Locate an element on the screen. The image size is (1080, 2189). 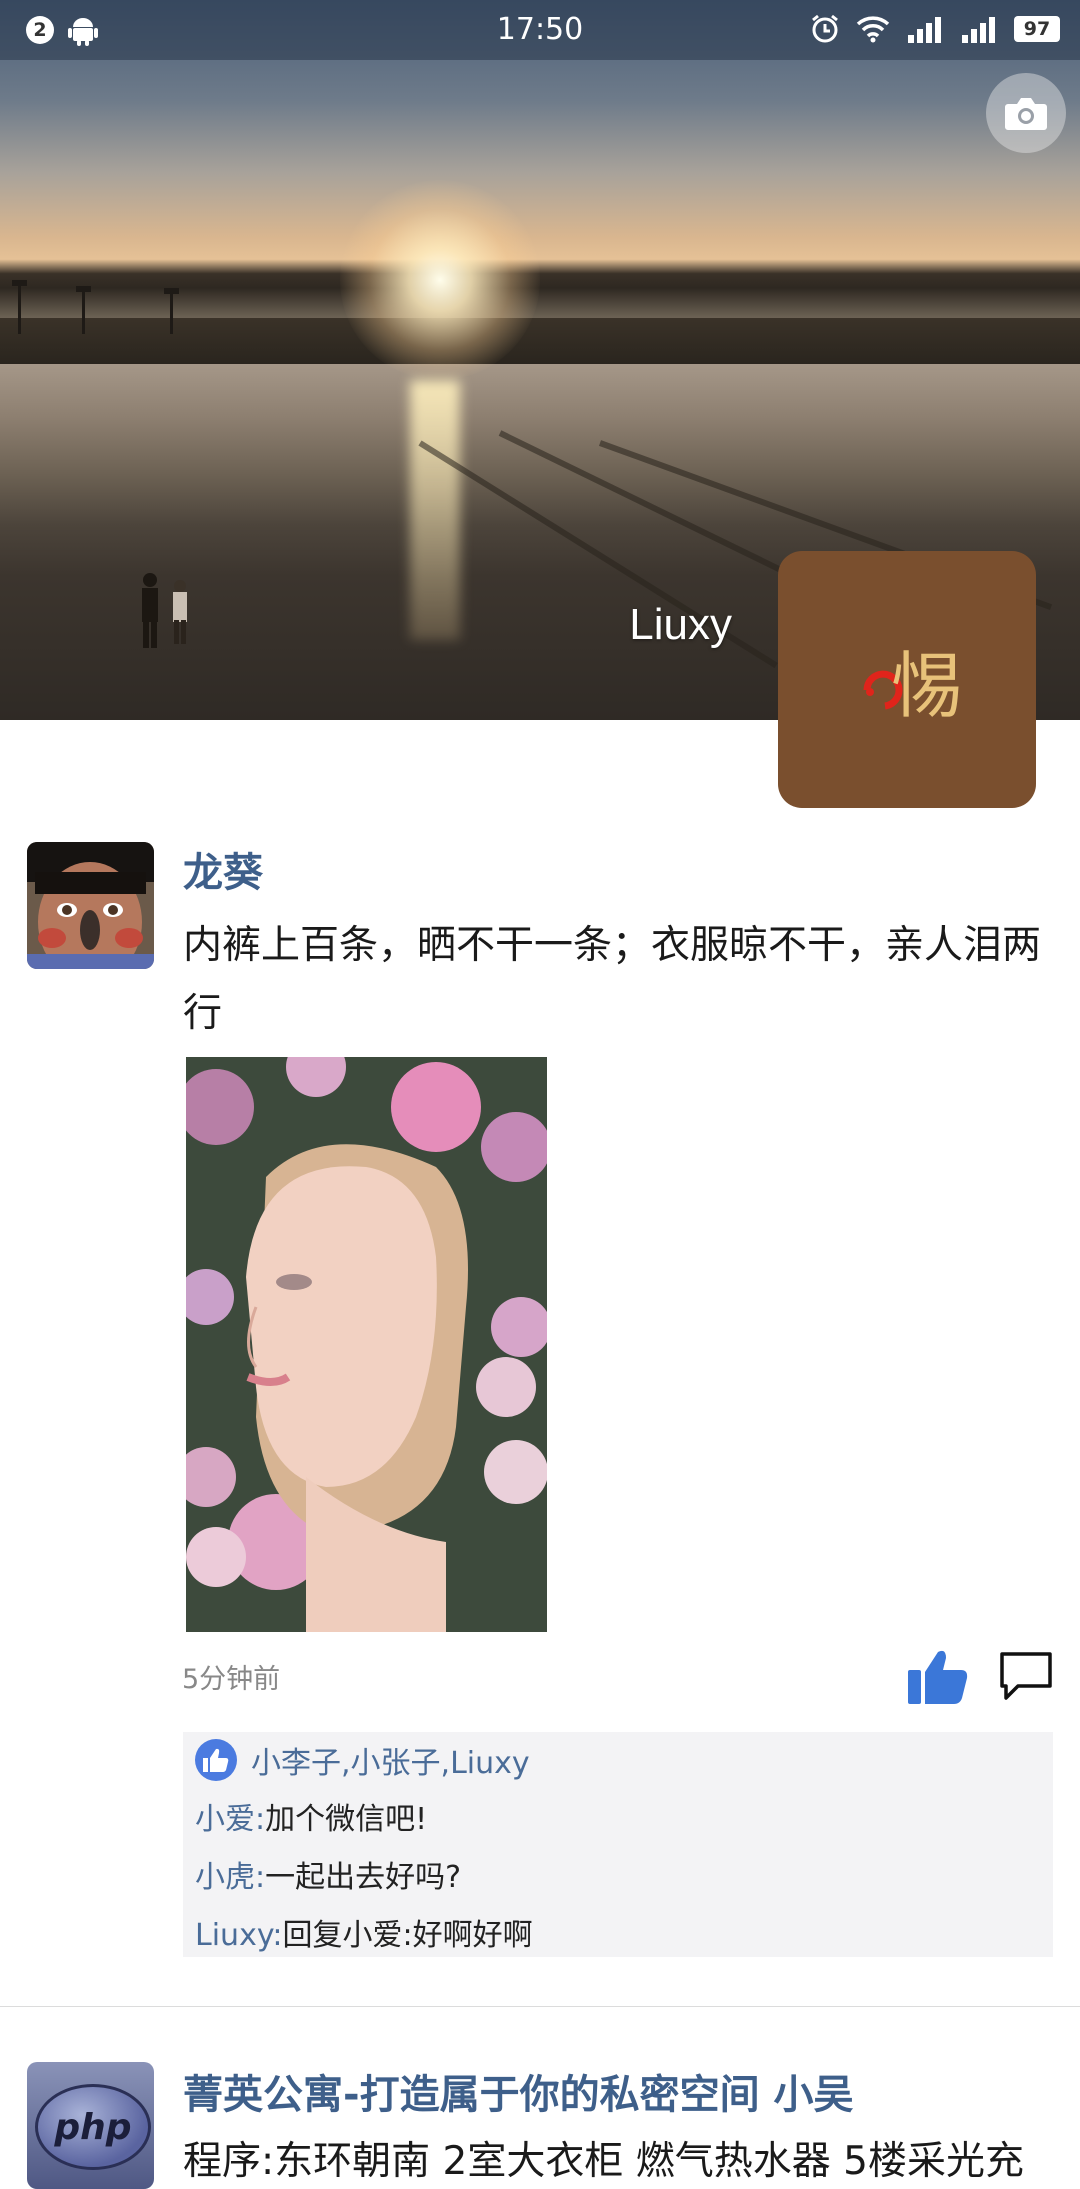
post-timestamp: 5分钟前 is located at coordinates (231, 1679).